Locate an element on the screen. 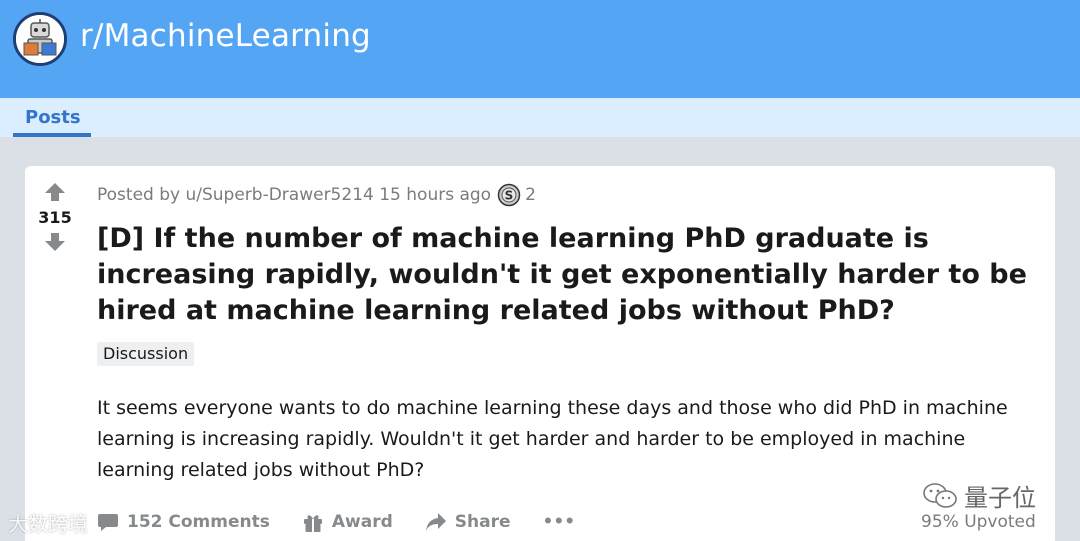  more-options-icon: ••• is located at coordinates (559, 522).